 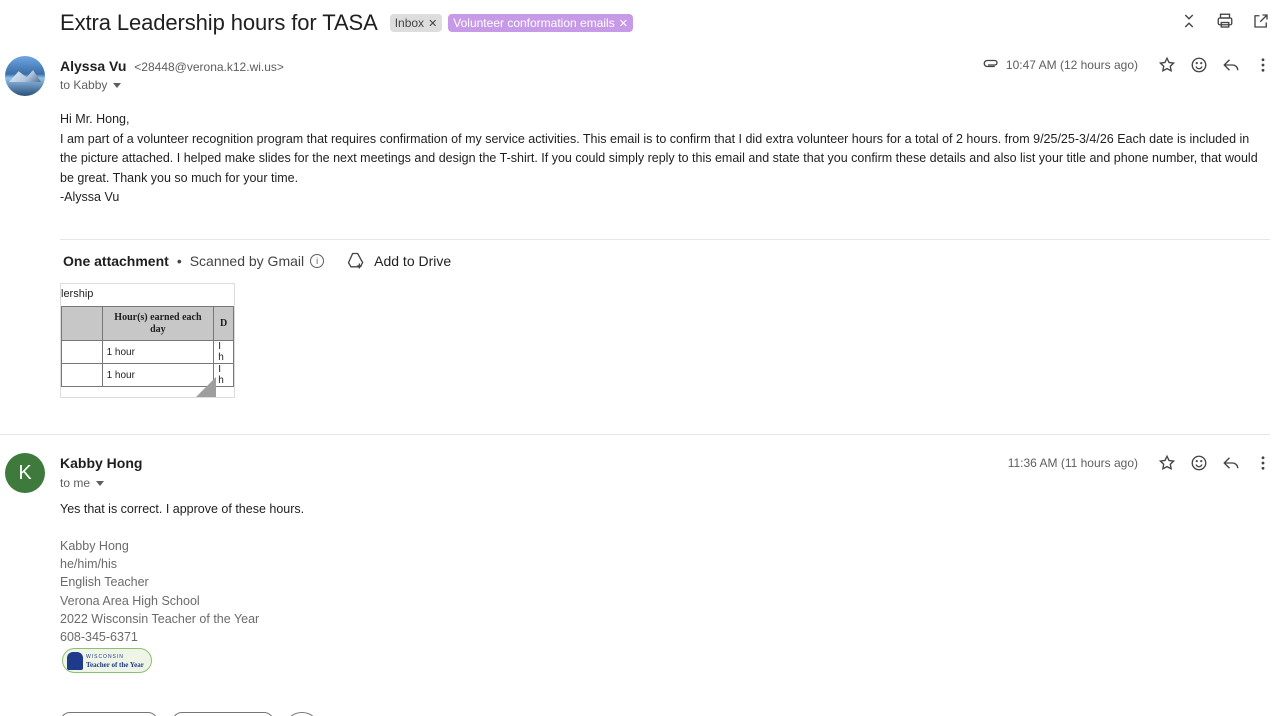 I want to click on message-meta: 10:47 AM (12 hours ago), so click(x=1127, y=65).